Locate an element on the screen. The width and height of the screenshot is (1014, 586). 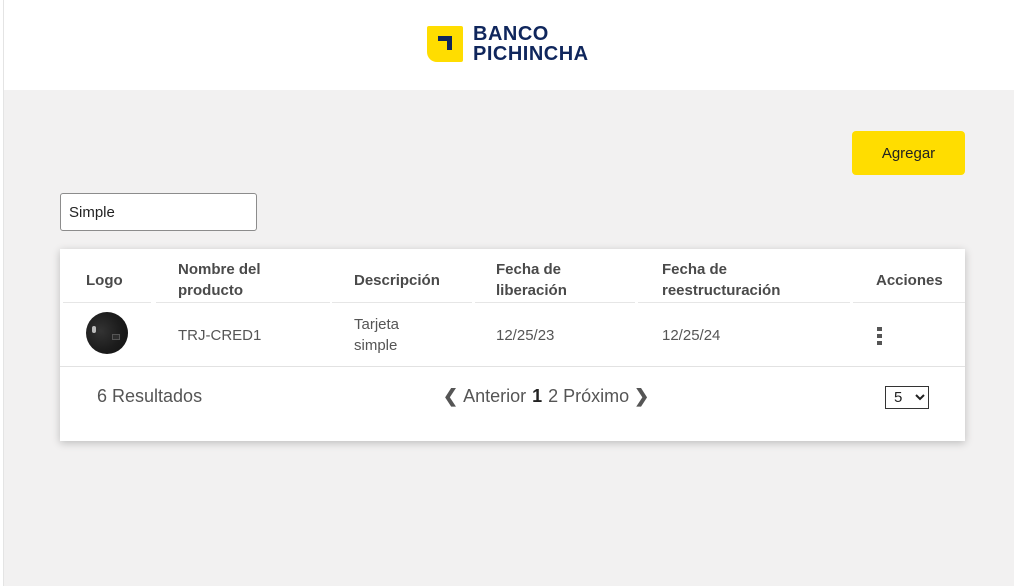
results-count: 6 Resultados is located at coordinates (150, 396).